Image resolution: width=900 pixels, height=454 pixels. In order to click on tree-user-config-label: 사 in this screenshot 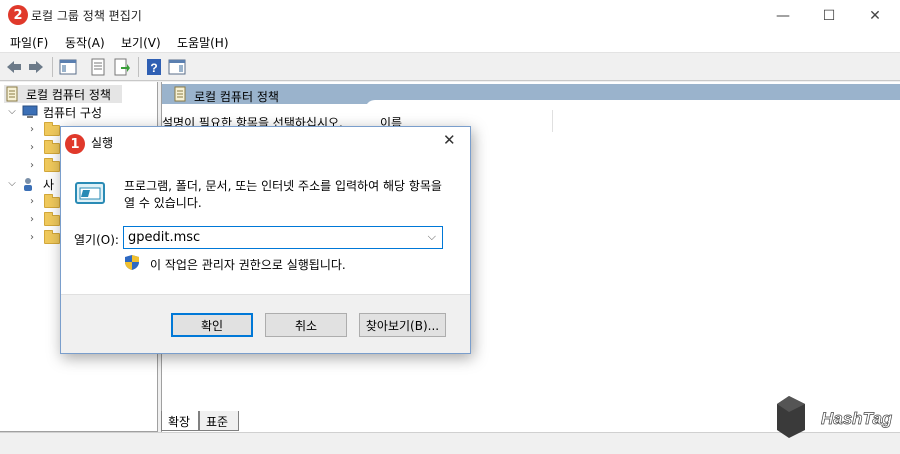, I will do `click(49, 184)`.